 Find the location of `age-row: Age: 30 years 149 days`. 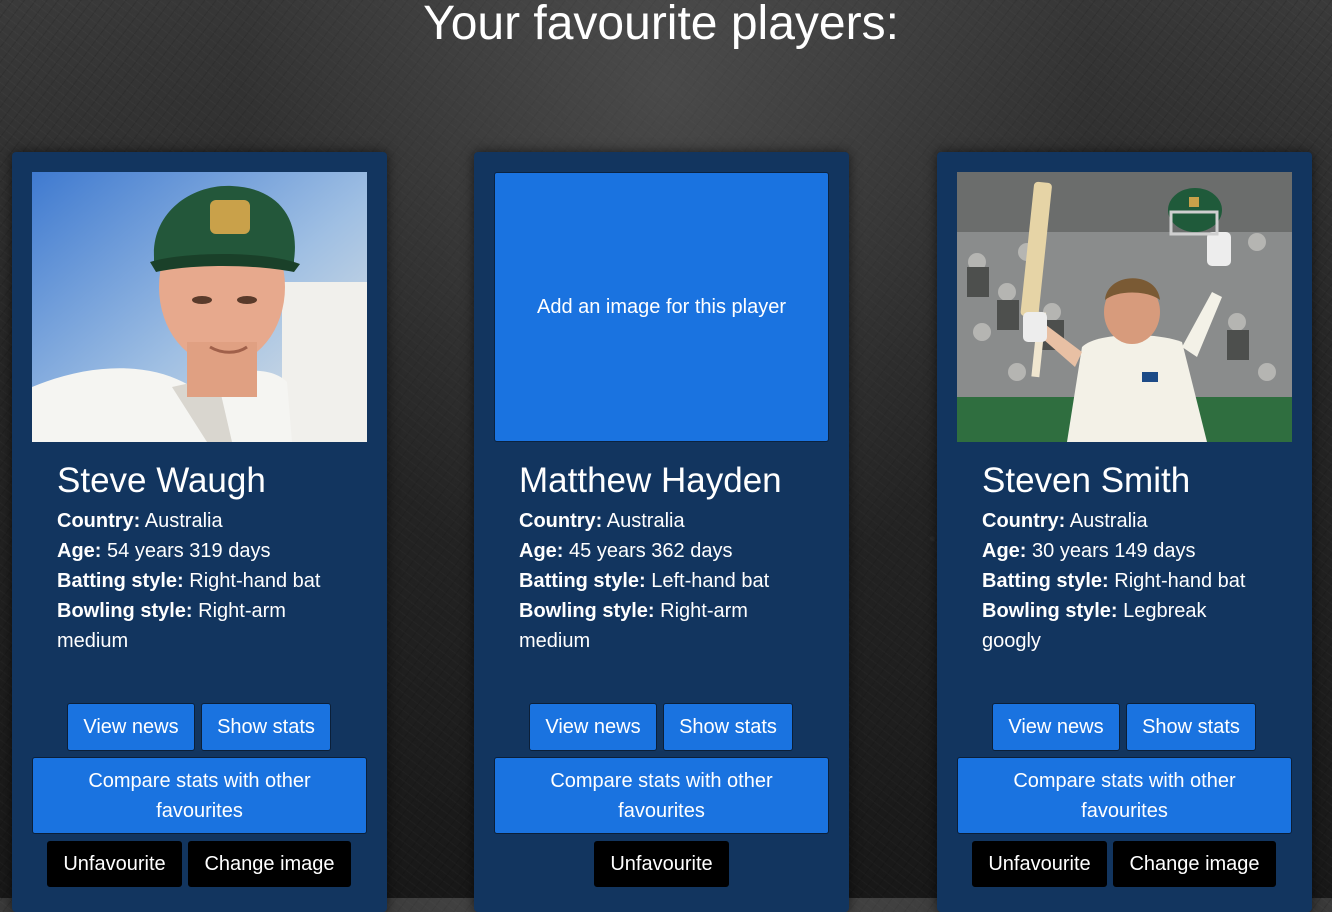

age-row: Age: 30 years 149 days is located at coordinates (1089, 551).